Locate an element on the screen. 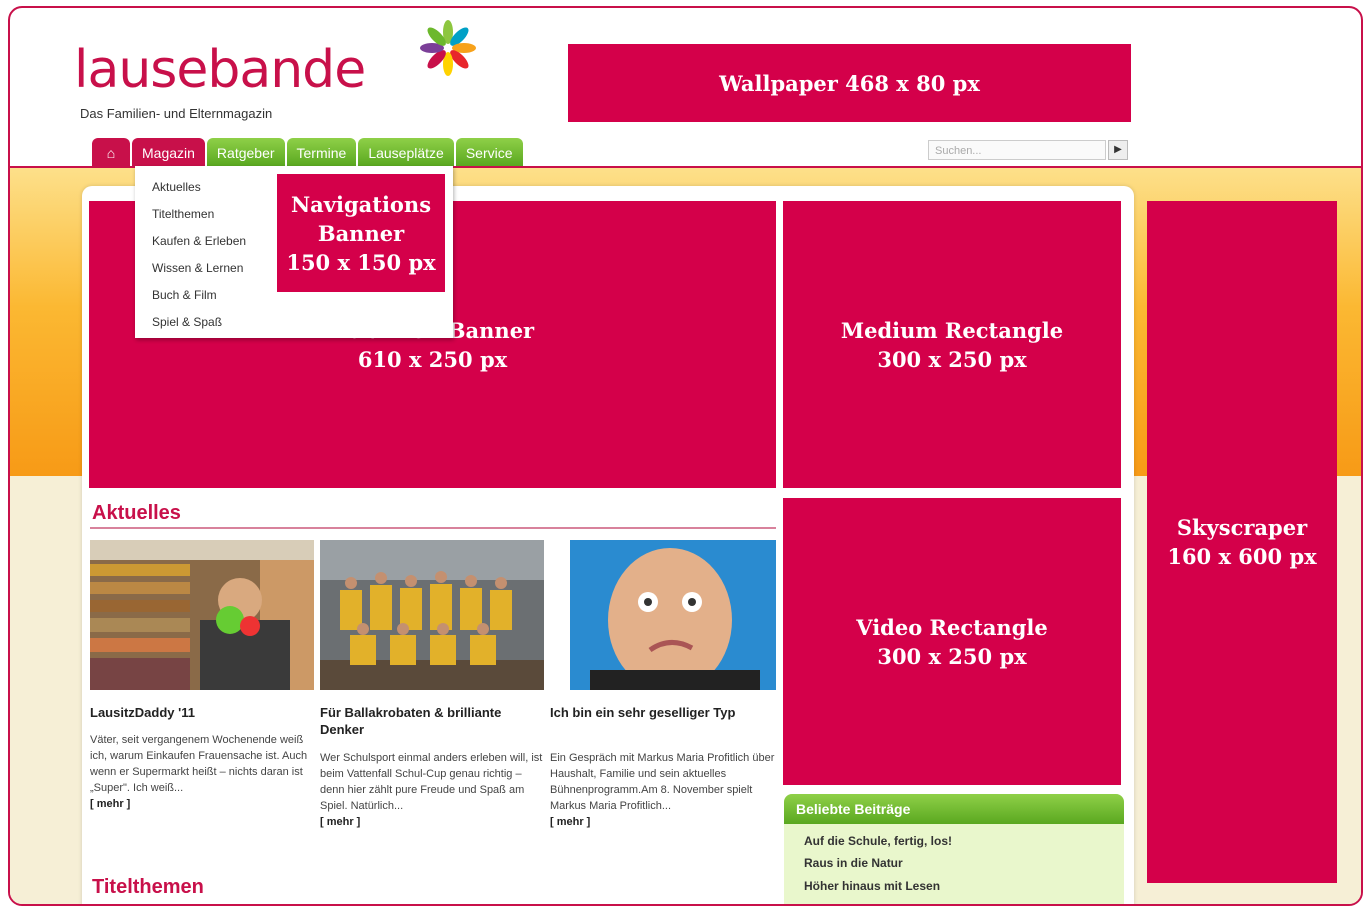 Image resolution: width=1371 pixels, height=906 pixels. site-logo: lausebande is located at coordinates (220, 70).